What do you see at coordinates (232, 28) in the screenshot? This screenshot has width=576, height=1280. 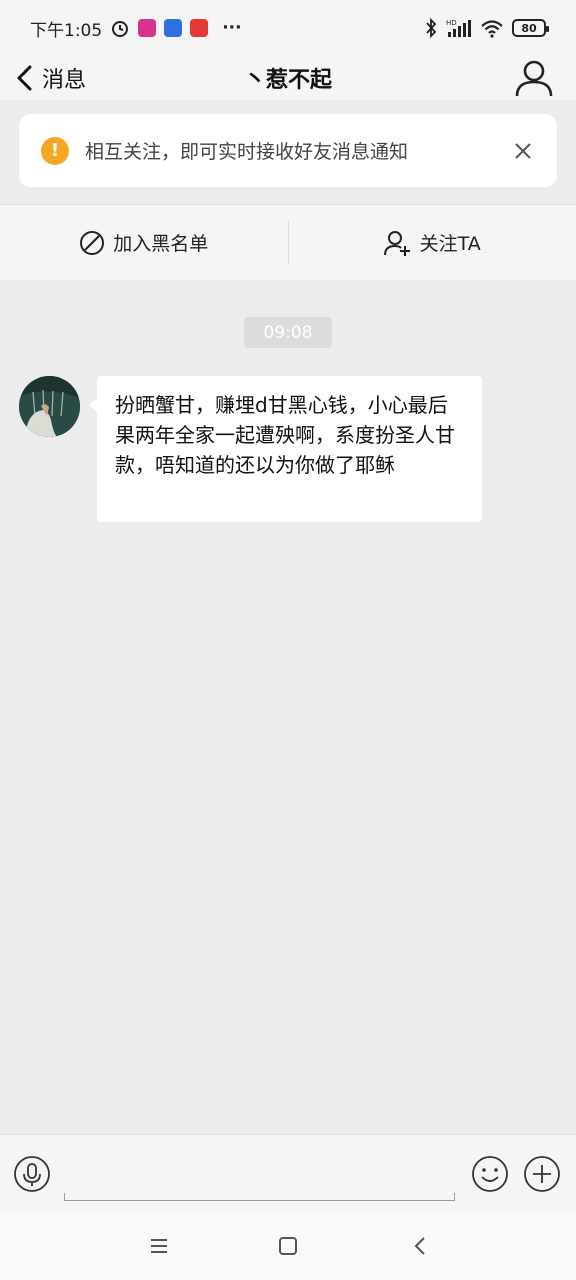 I see `more-notifications-icon: ···` at bounding box center [232, 28].